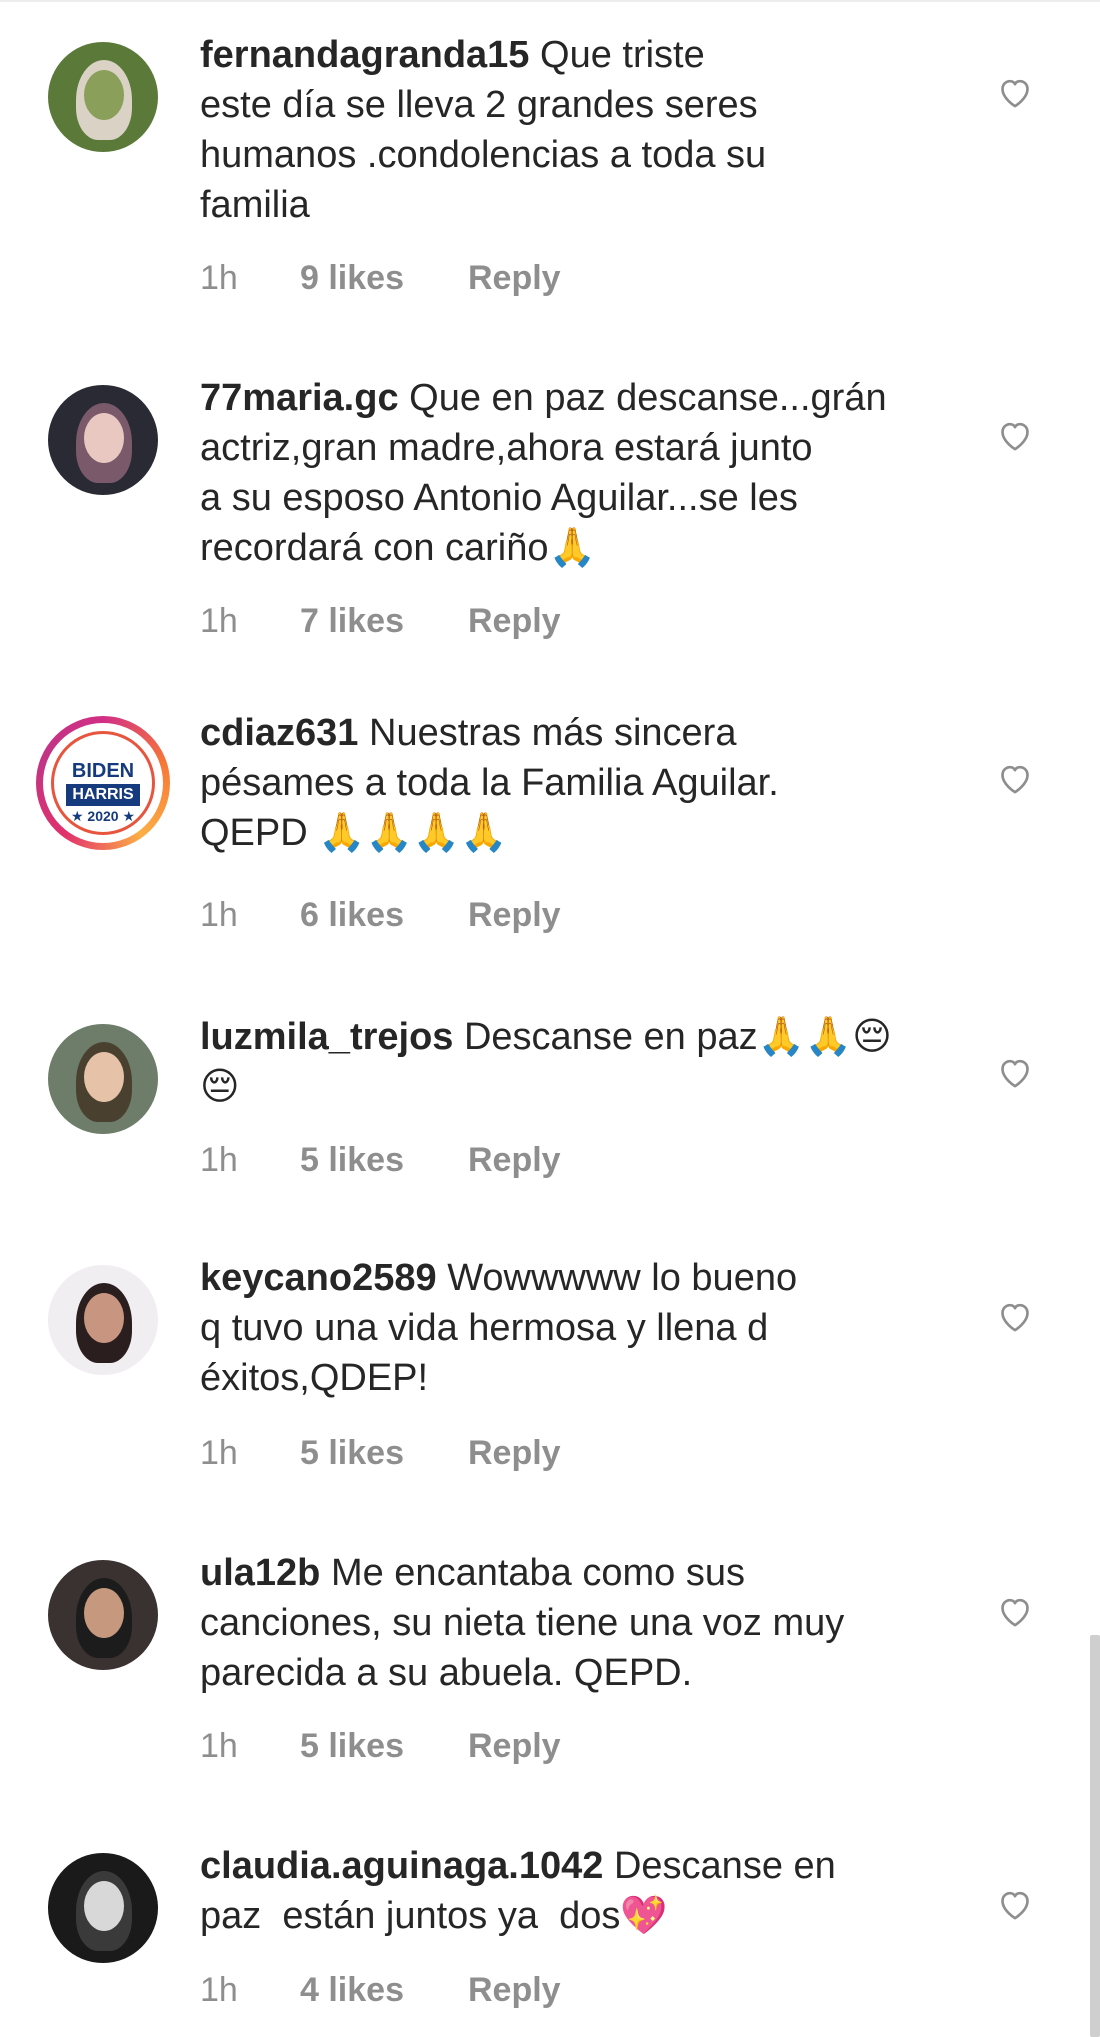  What do you see at coordinates (279, 733) in the screenshot?
I see `comment-username: cdiaz631` at bounding box center [279, 733].